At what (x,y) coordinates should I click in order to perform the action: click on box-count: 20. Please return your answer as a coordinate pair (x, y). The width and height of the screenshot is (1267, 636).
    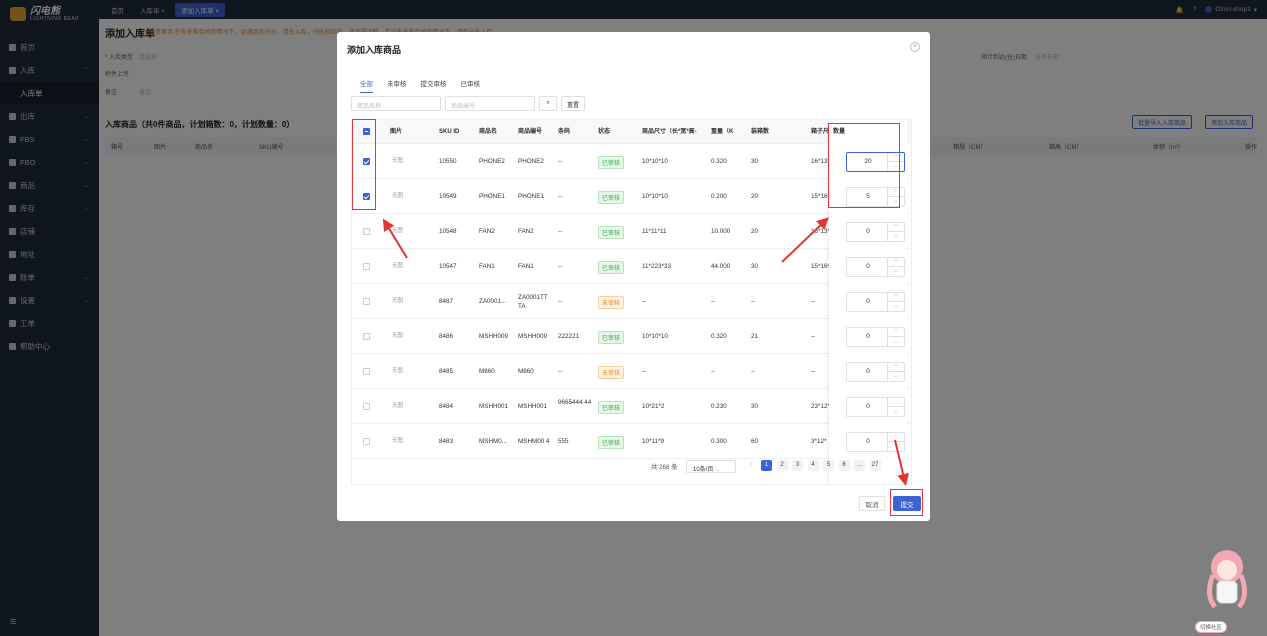
    Looking at the image, I should click on (755, 231).